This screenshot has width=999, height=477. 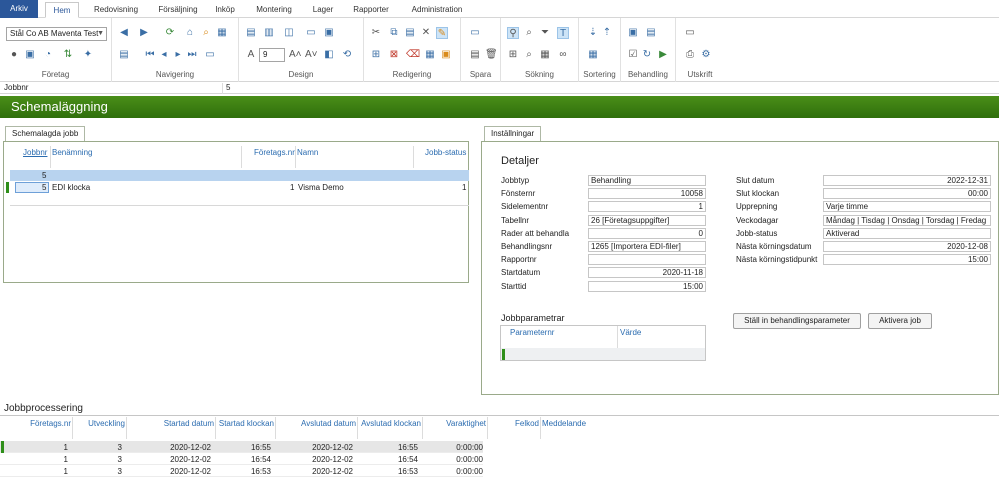 I want to click on field-value: 2022-12-31, so click(x=907, y=180).